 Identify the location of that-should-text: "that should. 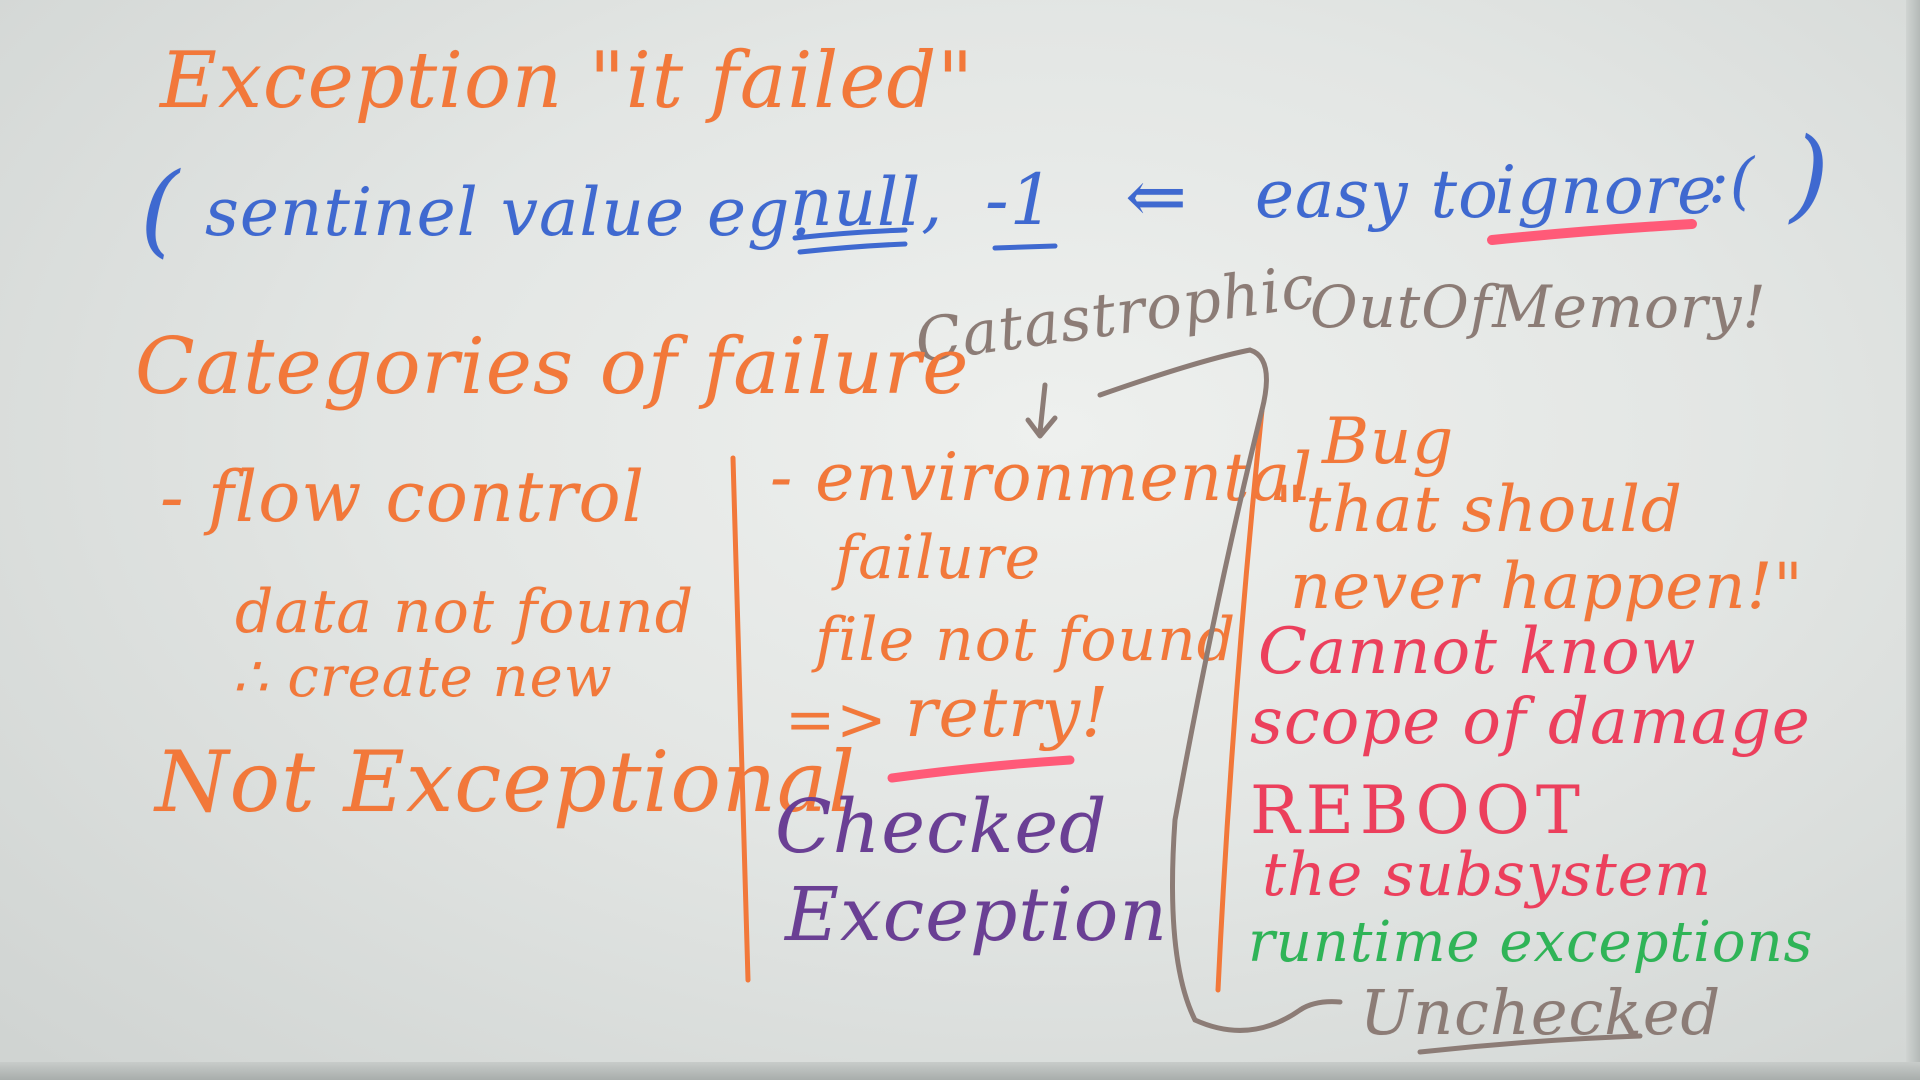
(1479, 510).